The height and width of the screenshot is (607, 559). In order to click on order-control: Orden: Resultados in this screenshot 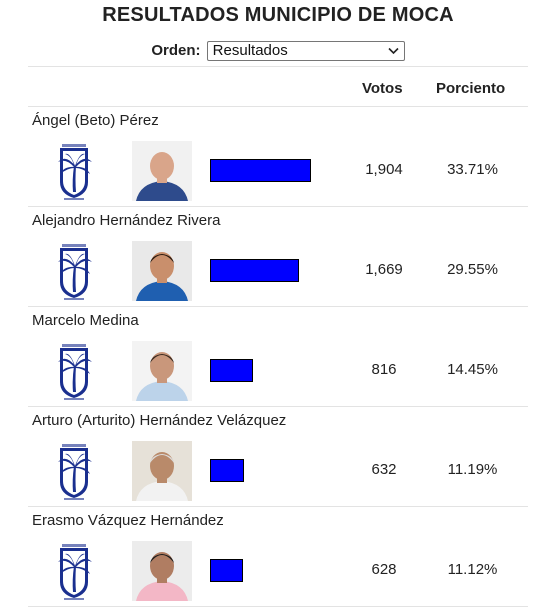, I will do `click(278, 51)`.